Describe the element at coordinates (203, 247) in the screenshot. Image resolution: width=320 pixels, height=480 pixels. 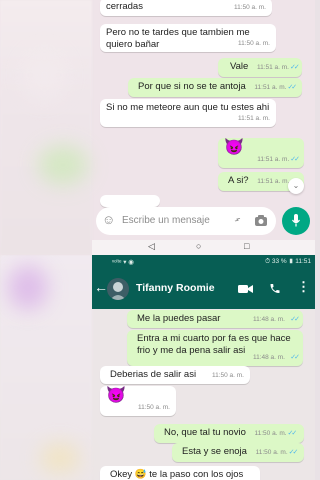
I see `android-navigation-bar: ◁ ○ □` at that location.